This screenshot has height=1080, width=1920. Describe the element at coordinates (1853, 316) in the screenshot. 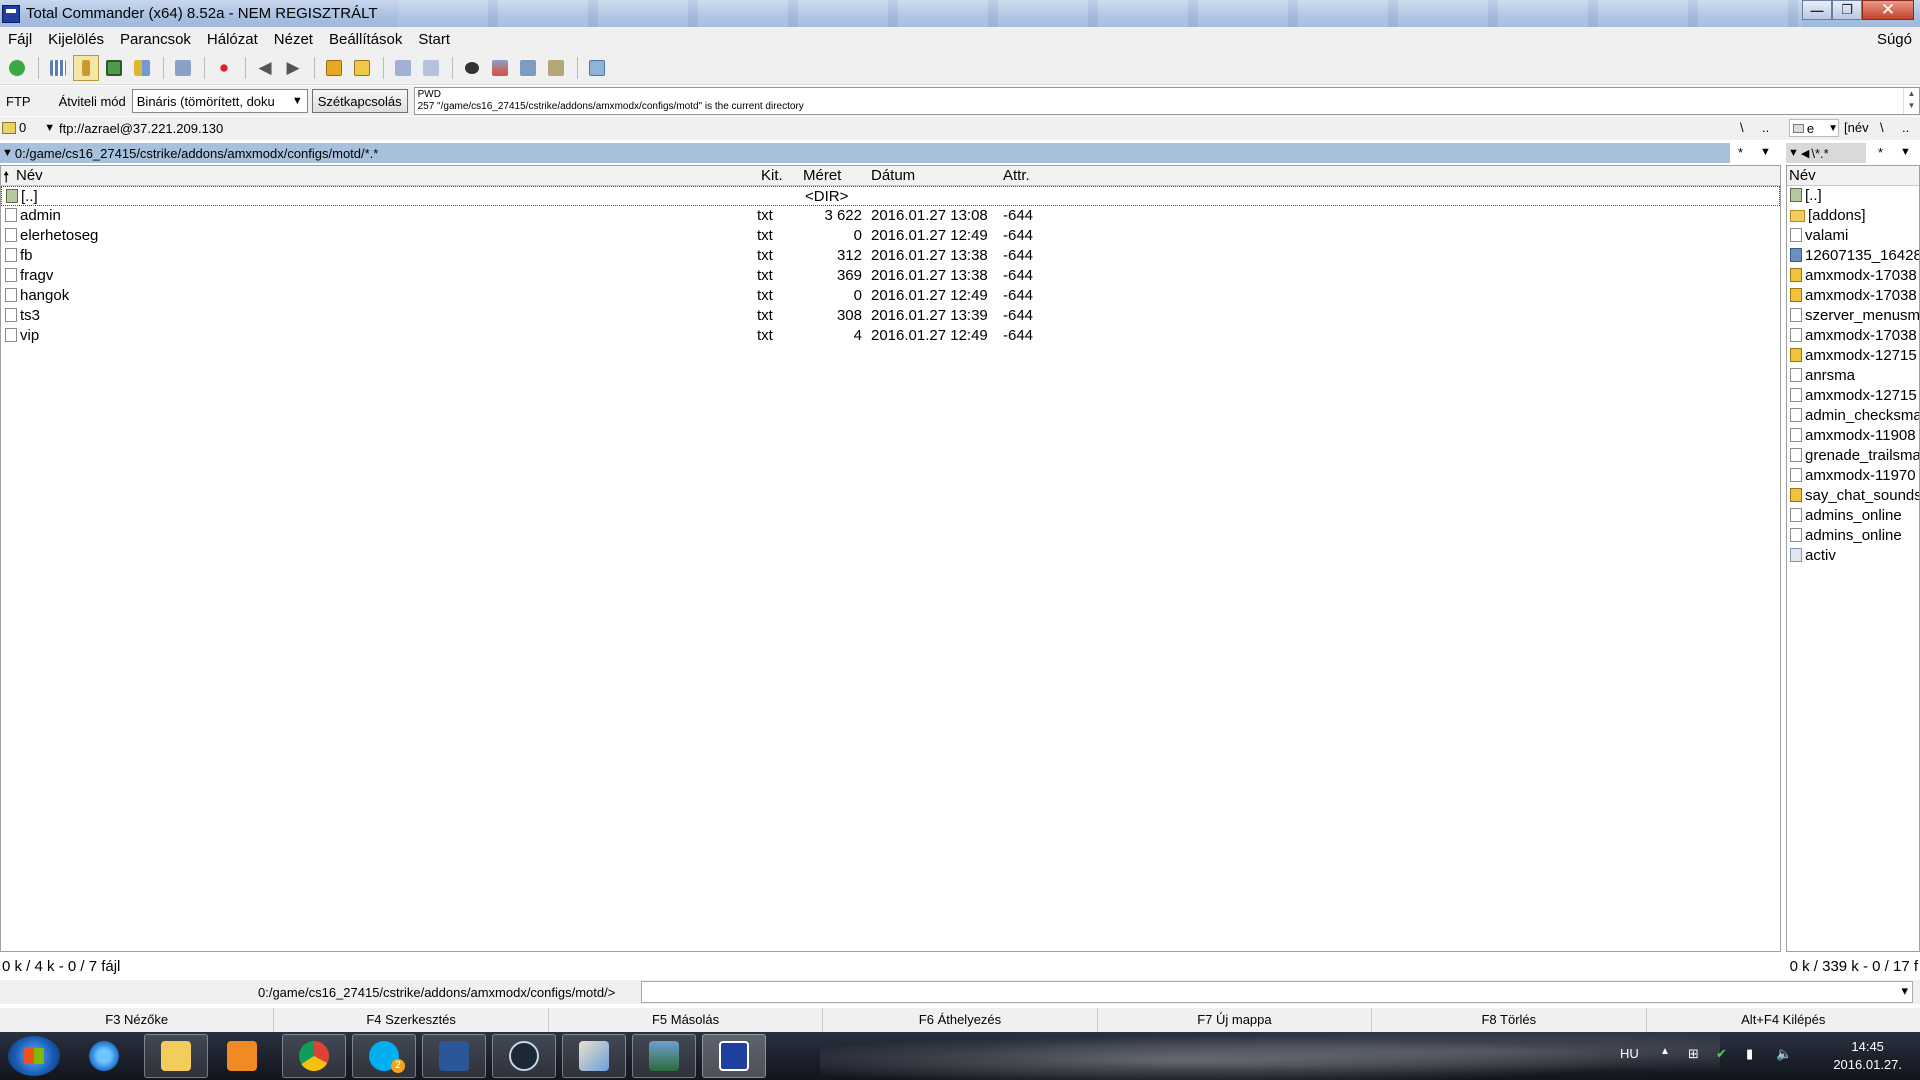

I see `right-list-item: szerver_menusm` at that location.